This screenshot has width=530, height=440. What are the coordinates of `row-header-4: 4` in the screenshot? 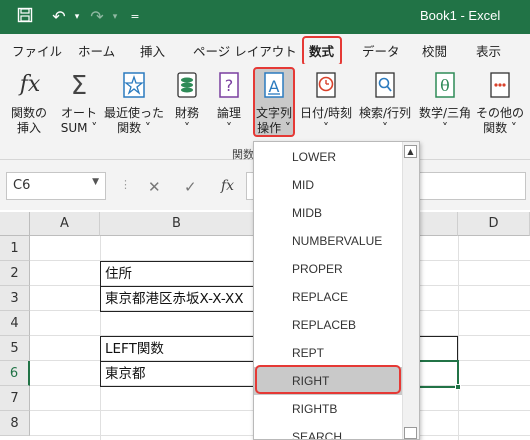 It's located at (15, 323).